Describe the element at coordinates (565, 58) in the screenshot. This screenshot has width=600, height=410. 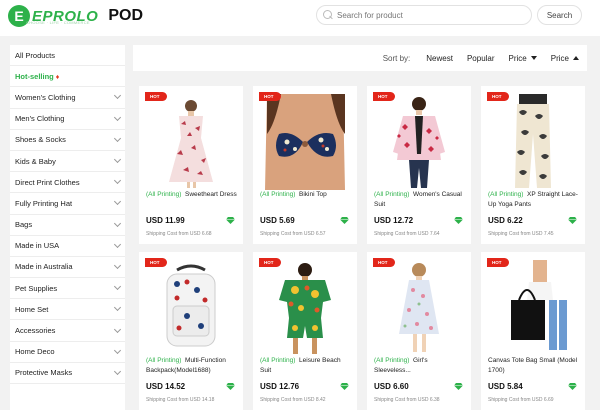
I see `sort-price-asc: Price` at that location.